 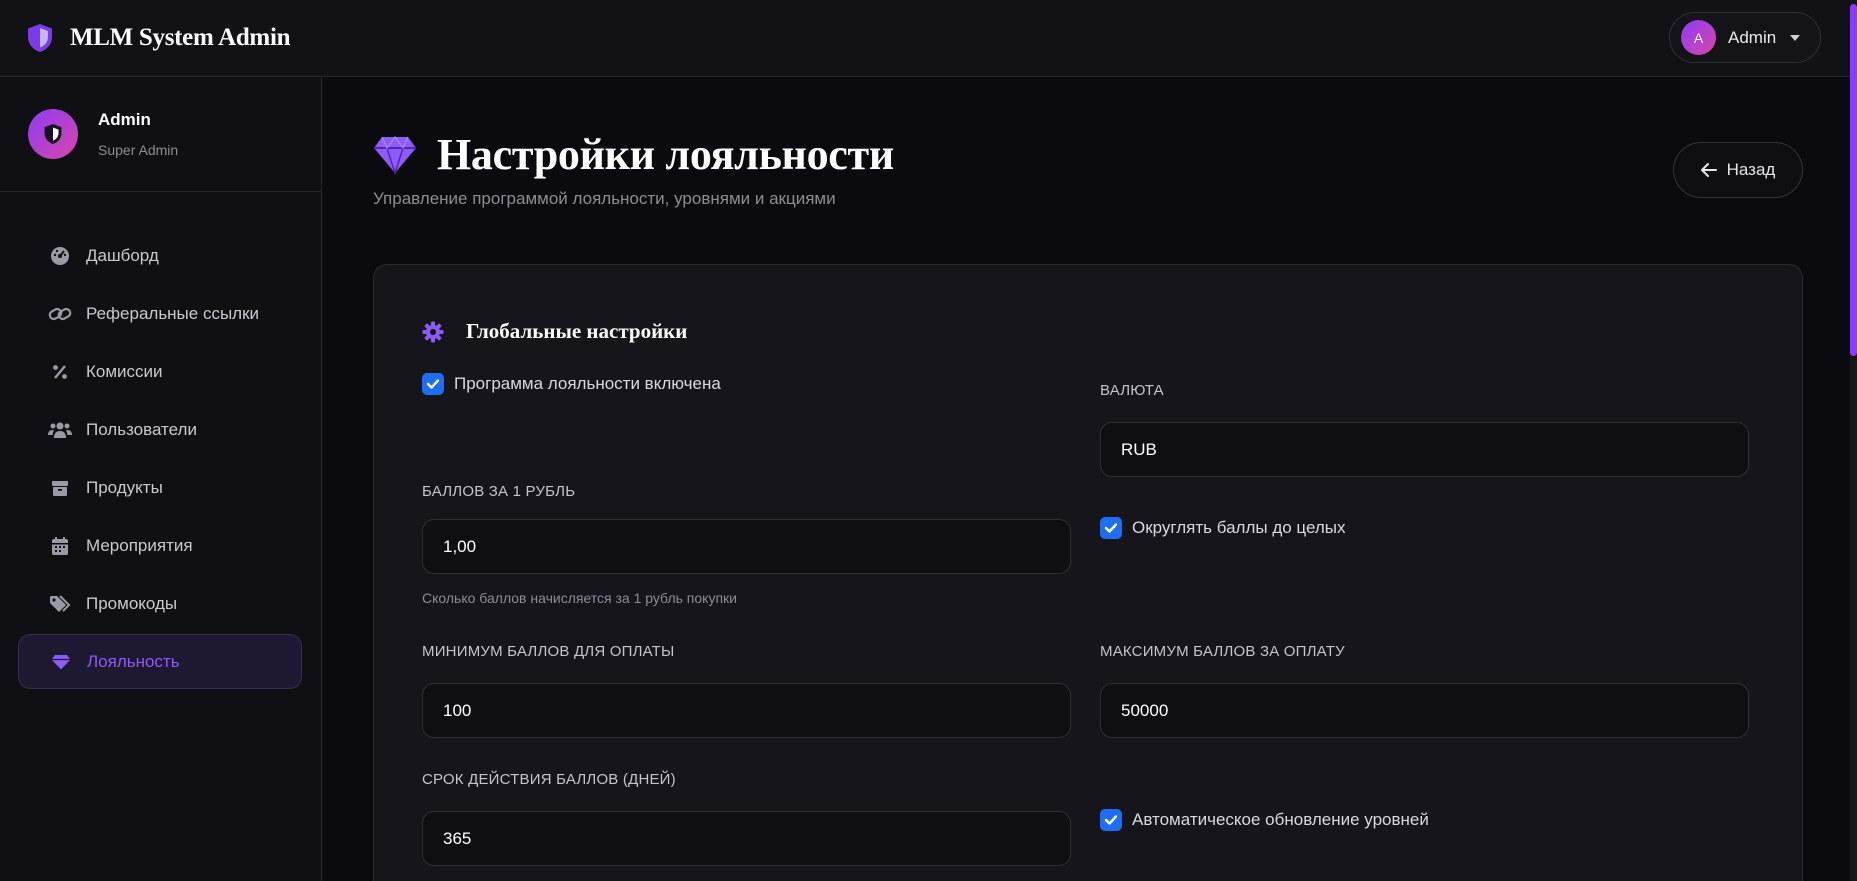 What do you see at coordinates (60, 256) in the screenshot?
I see `dashboard-icon` at bounding box center [60, 256].